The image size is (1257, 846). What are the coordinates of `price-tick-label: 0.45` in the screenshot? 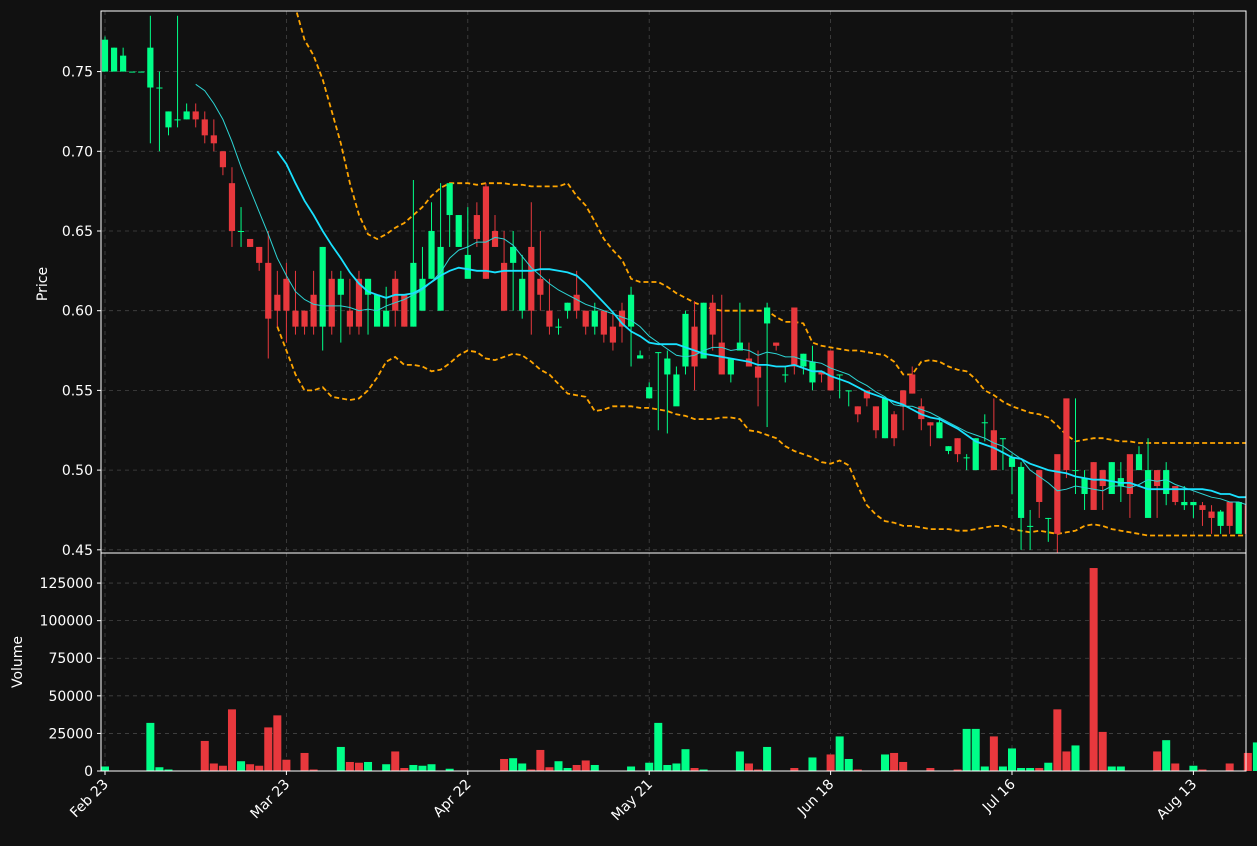 It's located at (77, 551).